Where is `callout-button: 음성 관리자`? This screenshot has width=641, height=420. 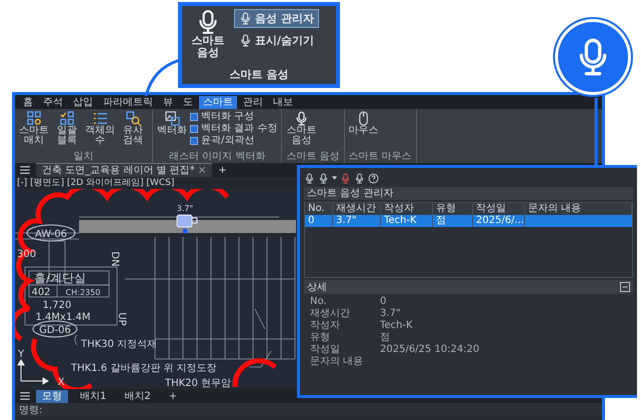
callout-button: 음성 관리자 is located at coordinates (277, 18).